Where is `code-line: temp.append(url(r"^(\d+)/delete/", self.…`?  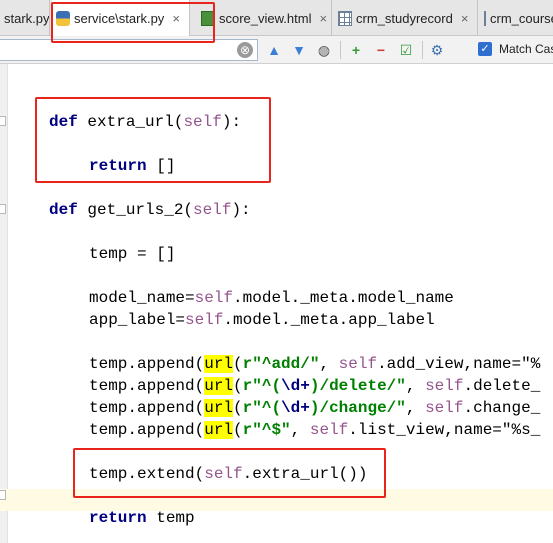
code-line: temp.append(url(r"^(\d+)/delete/", self.… is located at coordinates (315, 386).